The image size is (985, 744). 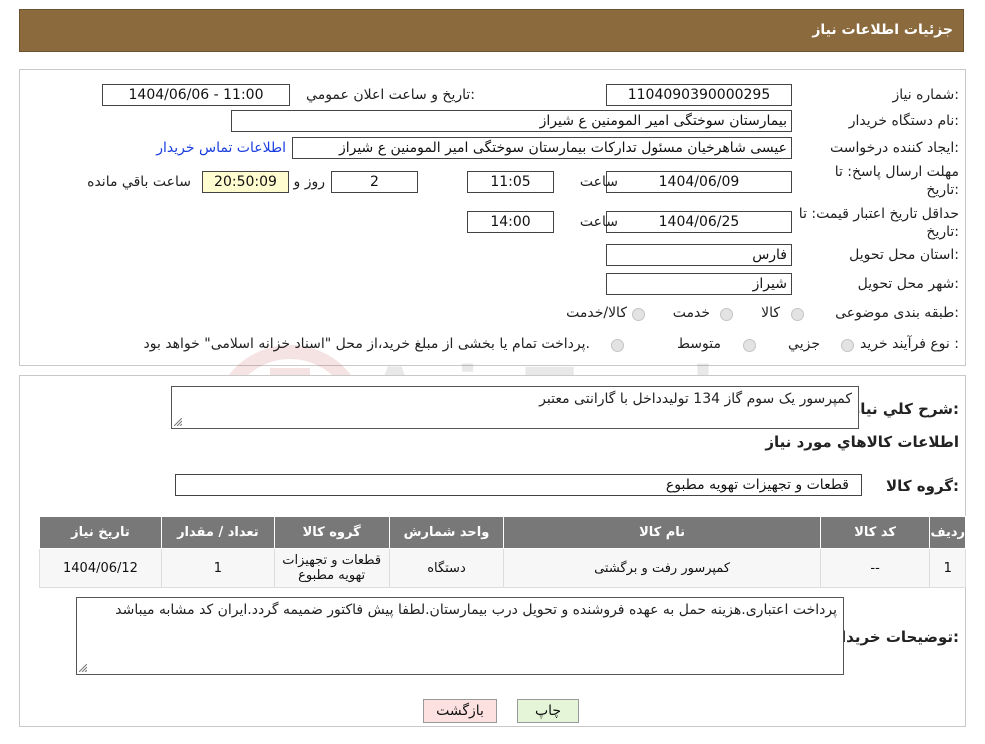 I want to click on price-validity-time-field: 14:00, so click(x=510, y=222).